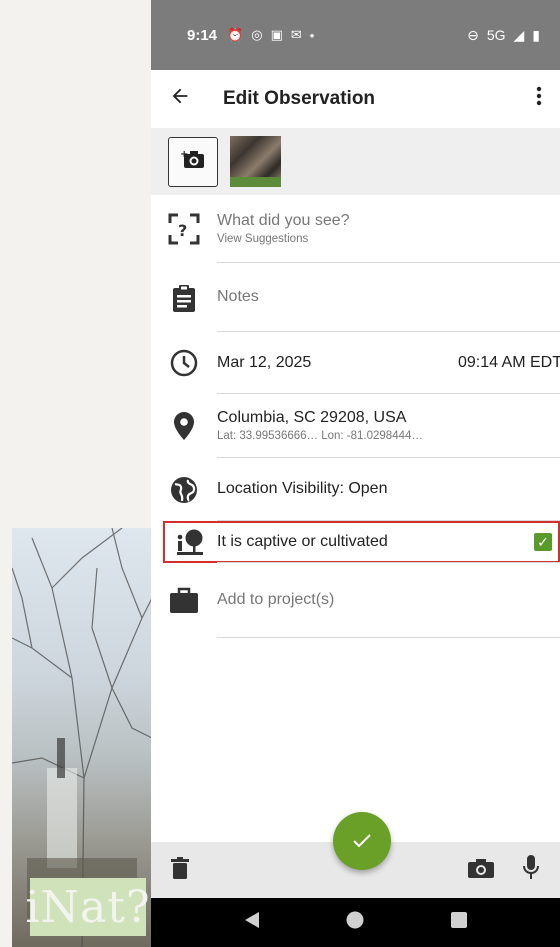 The image size is (560, 947). Describe the element at coordinates (257, 34) in the screenshot. I see `incognito-icon: ◎` at that location.